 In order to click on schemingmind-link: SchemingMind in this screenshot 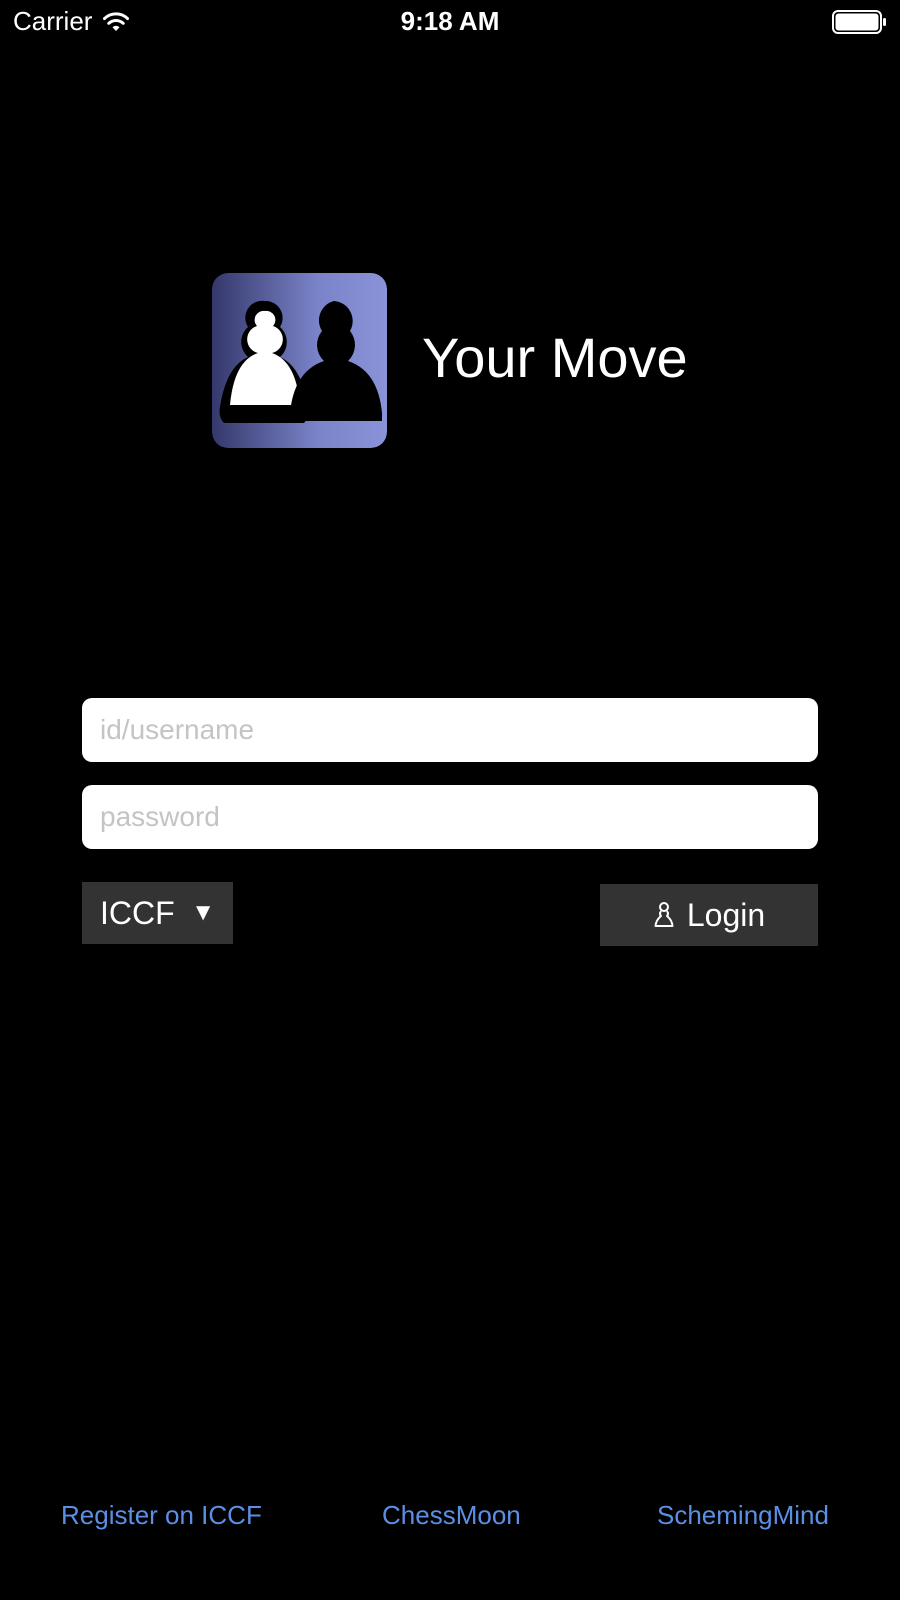, I will do `click(743, 1515)`.